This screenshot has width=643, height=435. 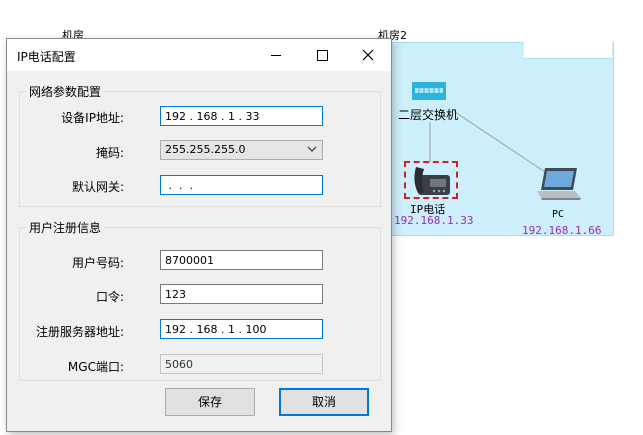 I want to click on mgc-port-label: MGC端口:, so click(x=95, y=367).